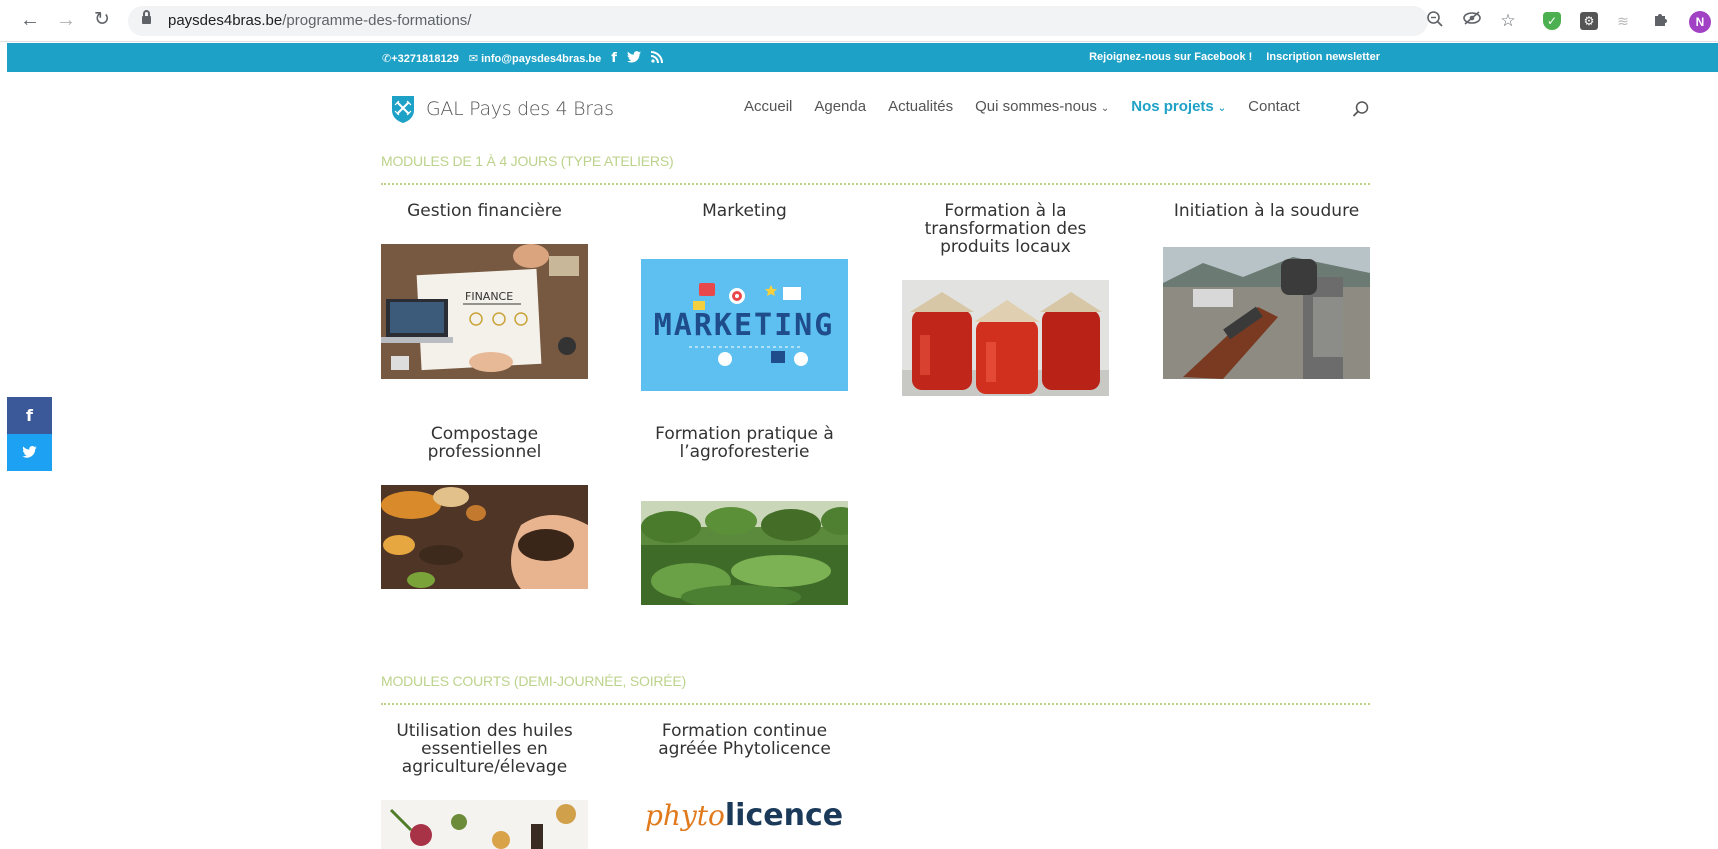  Describe the element at coordinates (520, 109) in the screenshot. I see `logo-text: GAL Pays des 4 Bras` at that location.